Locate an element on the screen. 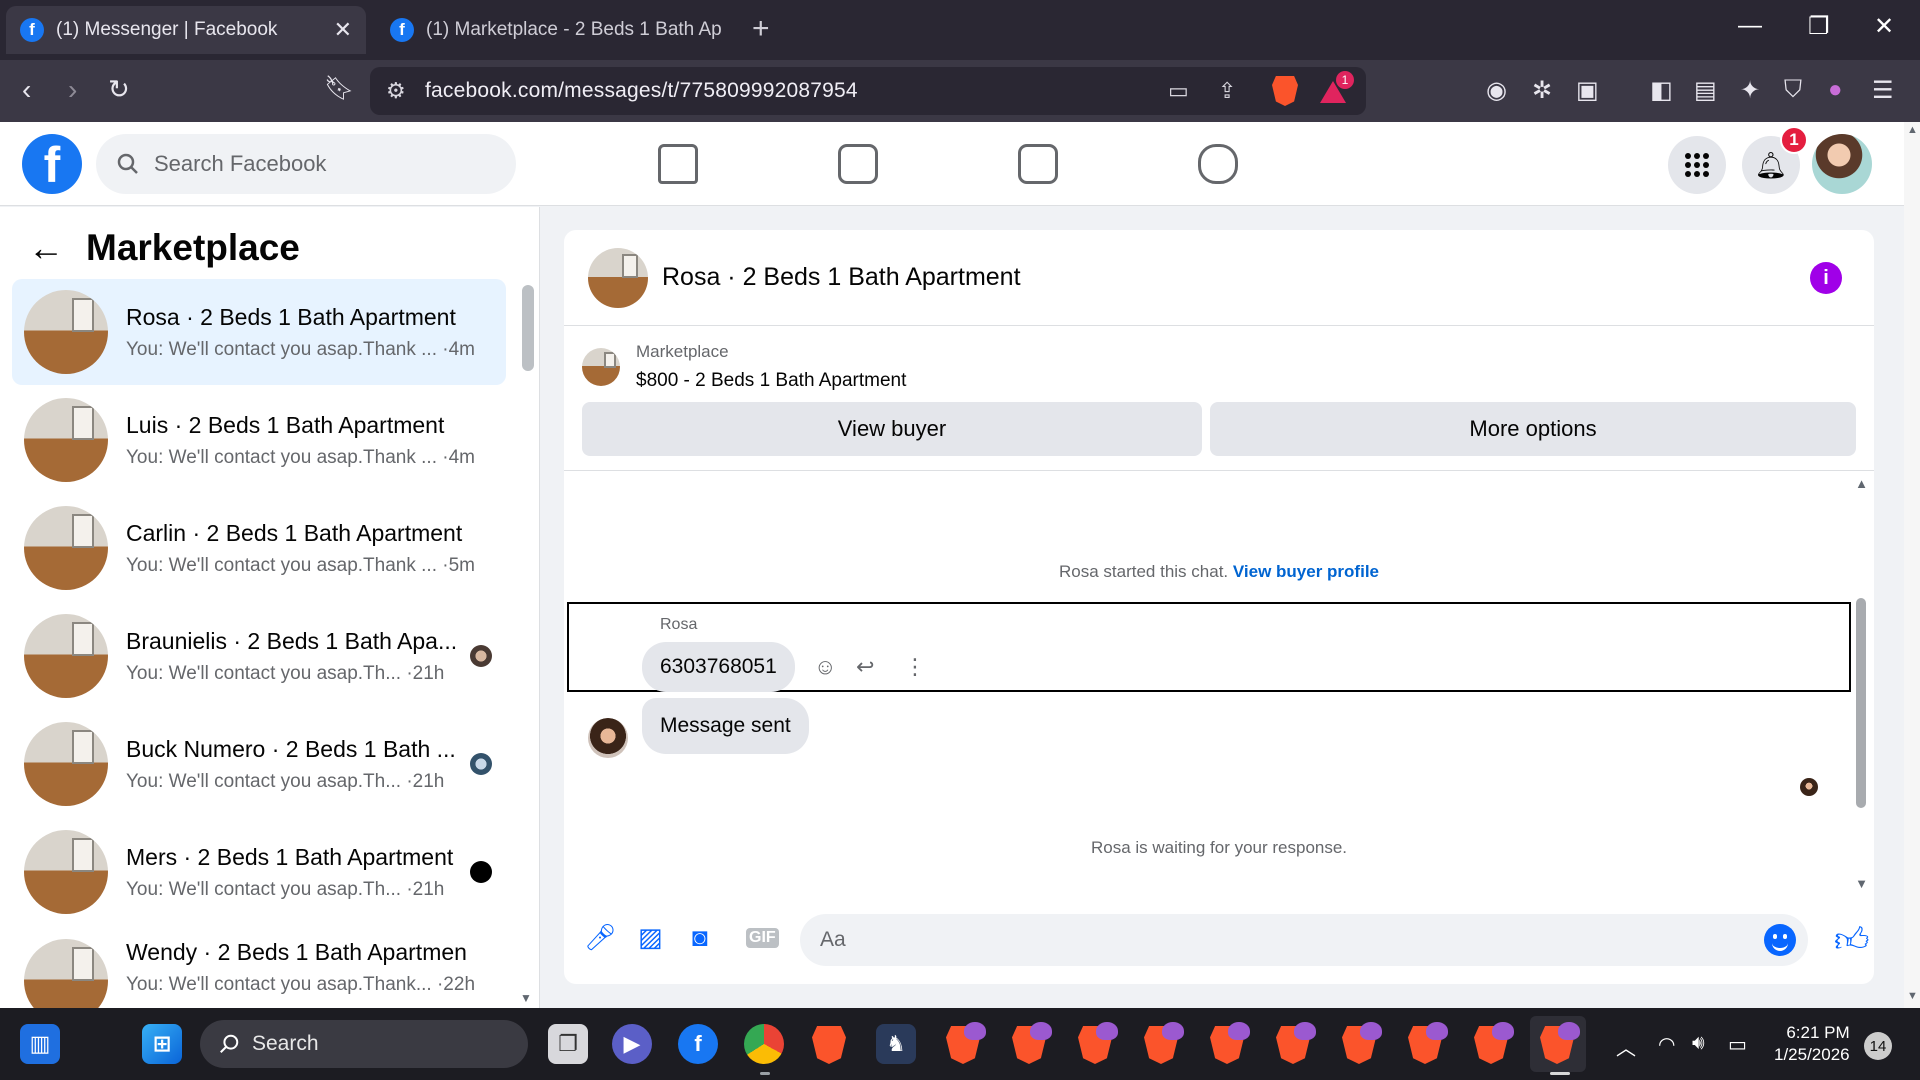 The width and height of the screenshot is (1920, 1080). chat-scroll-up-icon: ▲ is located at coordinates (1861, 483).